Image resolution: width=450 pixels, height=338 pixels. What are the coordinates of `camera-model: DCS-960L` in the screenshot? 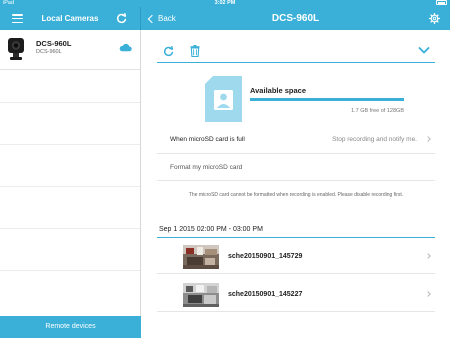 It's located at (49, 52).